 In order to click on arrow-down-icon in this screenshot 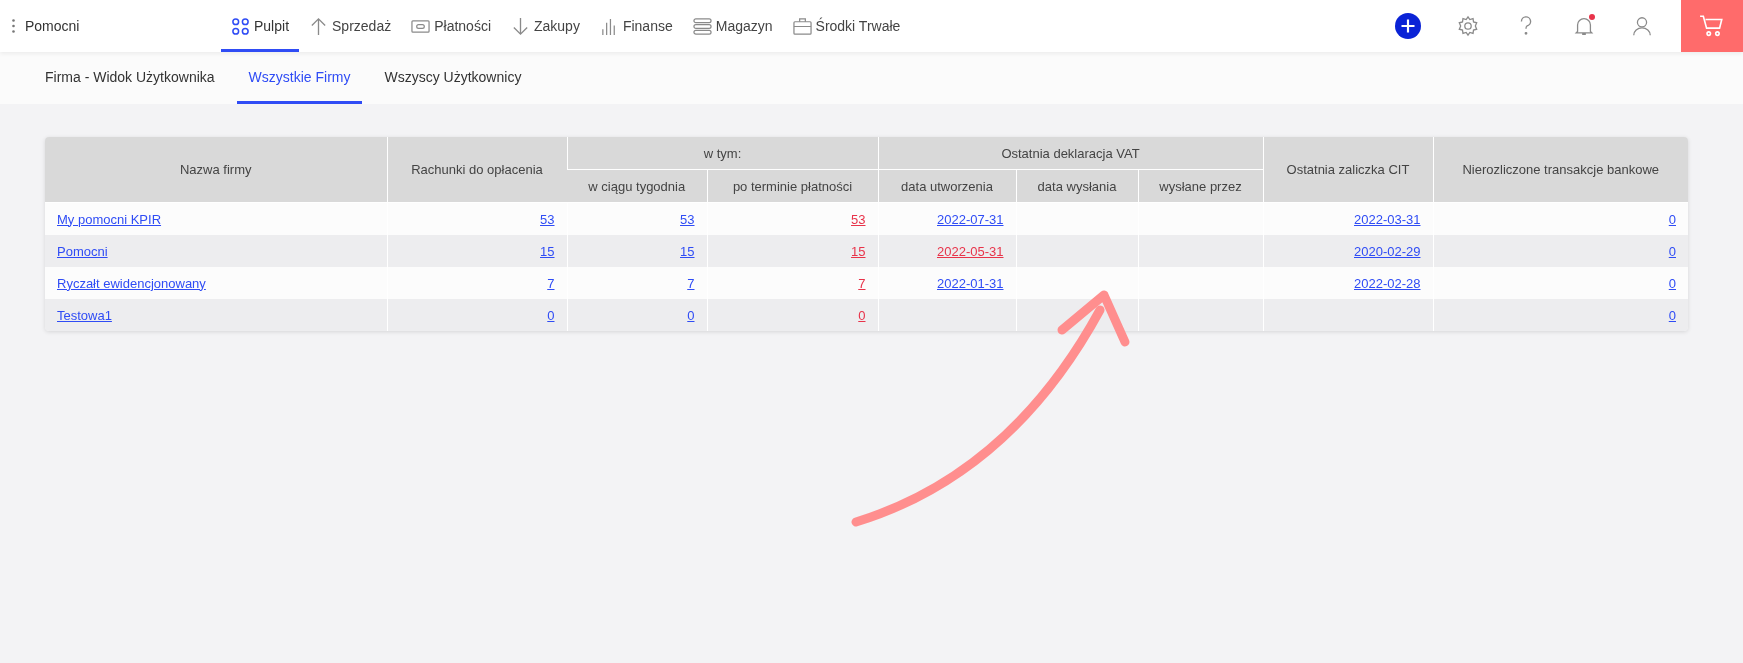, I will do `click(520, 26)`.